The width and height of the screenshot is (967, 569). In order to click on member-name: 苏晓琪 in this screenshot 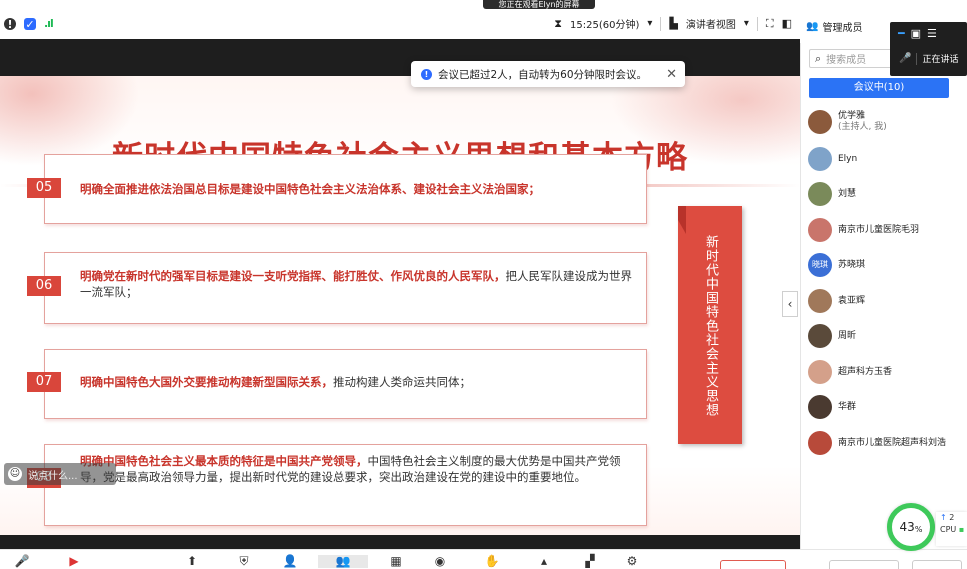, I will do `click(852, 264)`.